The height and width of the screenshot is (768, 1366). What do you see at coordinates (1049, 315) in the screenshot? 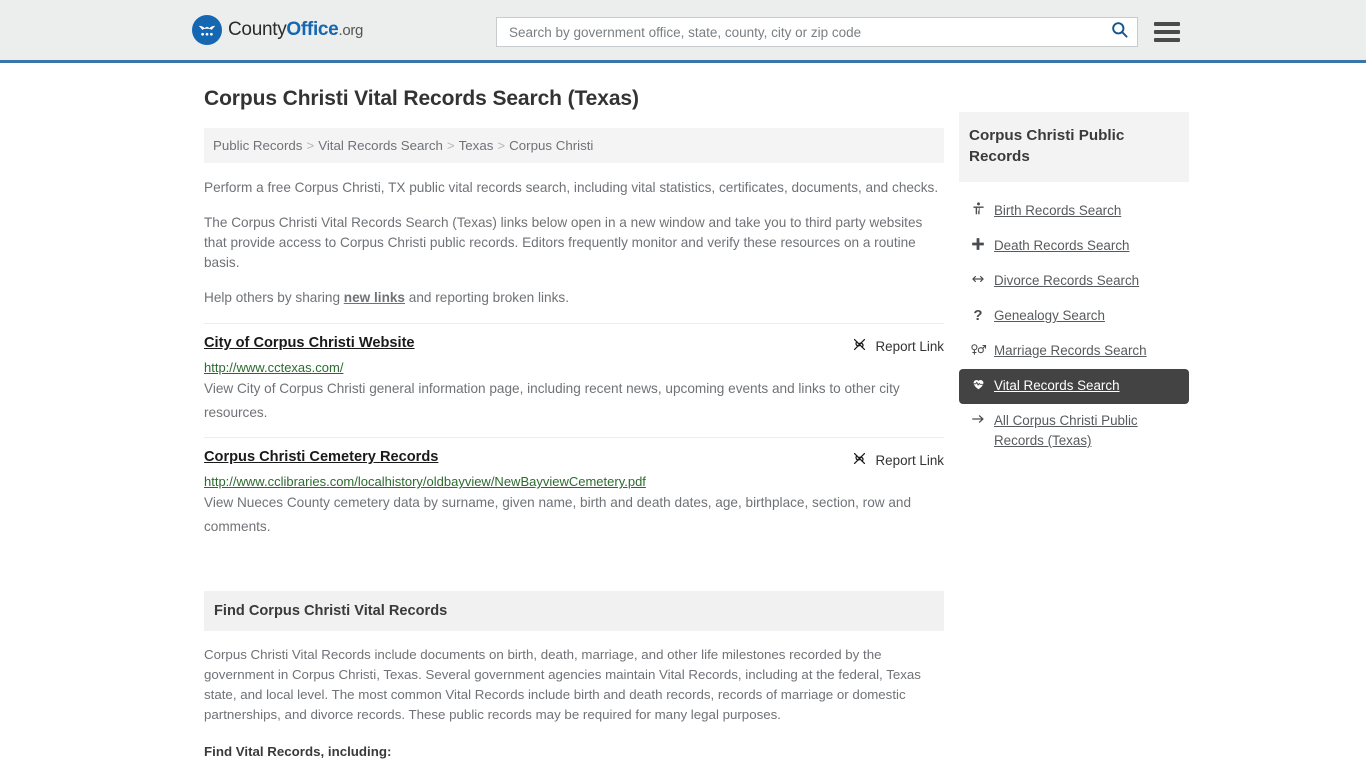
I see `sidebar-item-label: Genealogy Search` at bounding box center [1049, 315].